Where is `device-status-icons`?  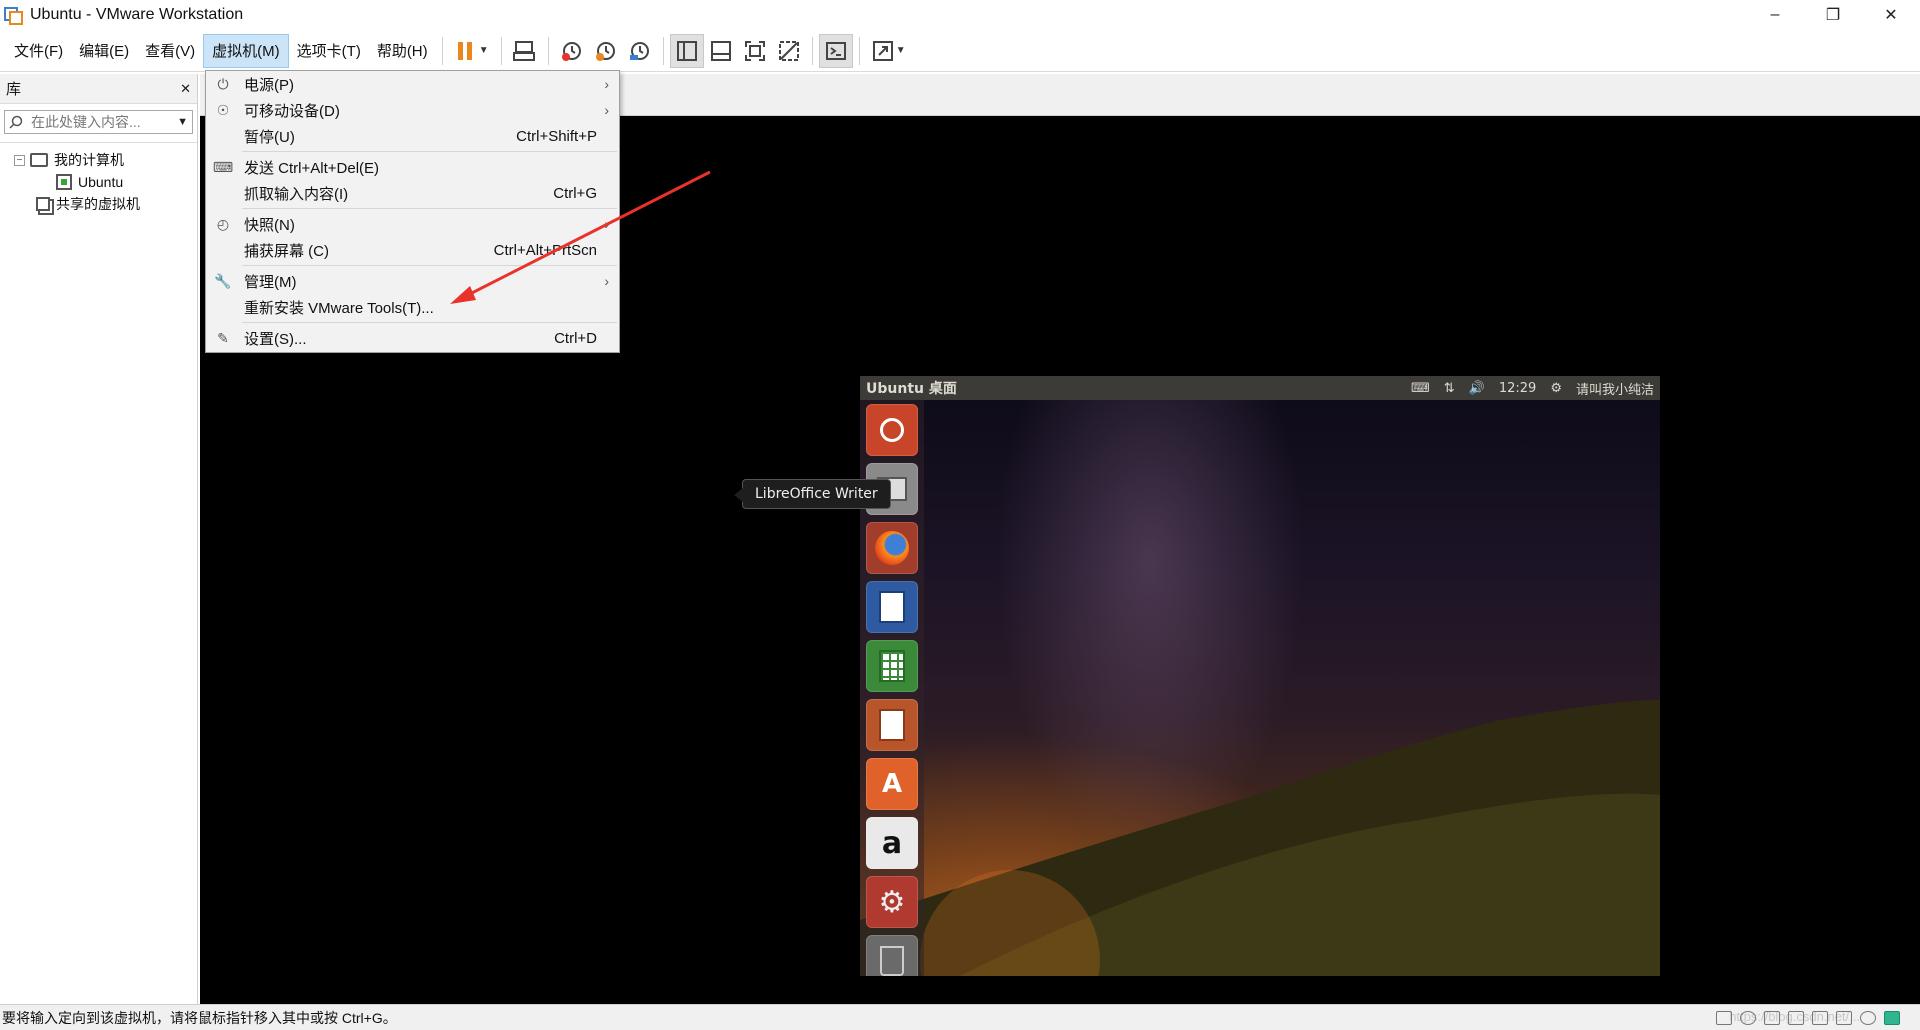
device-status-icons is located at coordinates (1808, 1017).